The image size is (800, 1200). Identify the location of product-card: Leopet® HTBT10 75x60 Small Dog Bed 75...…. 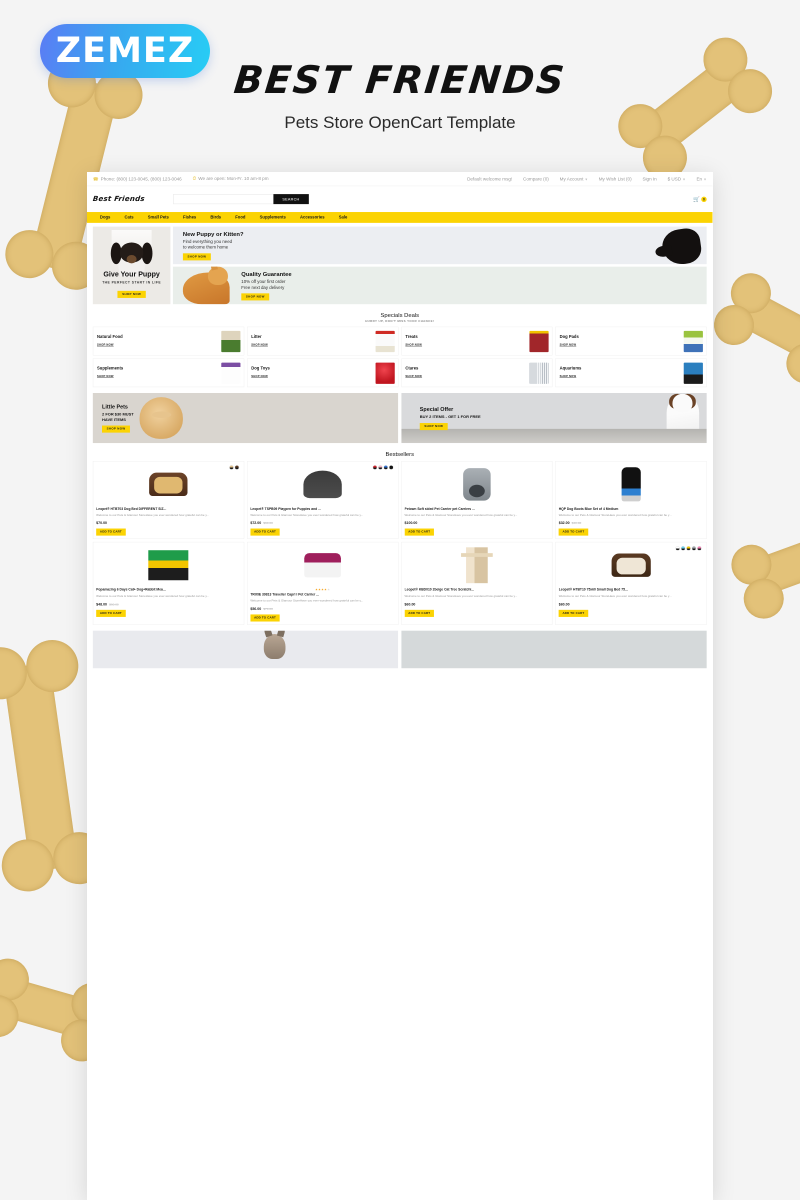
(631, 583).